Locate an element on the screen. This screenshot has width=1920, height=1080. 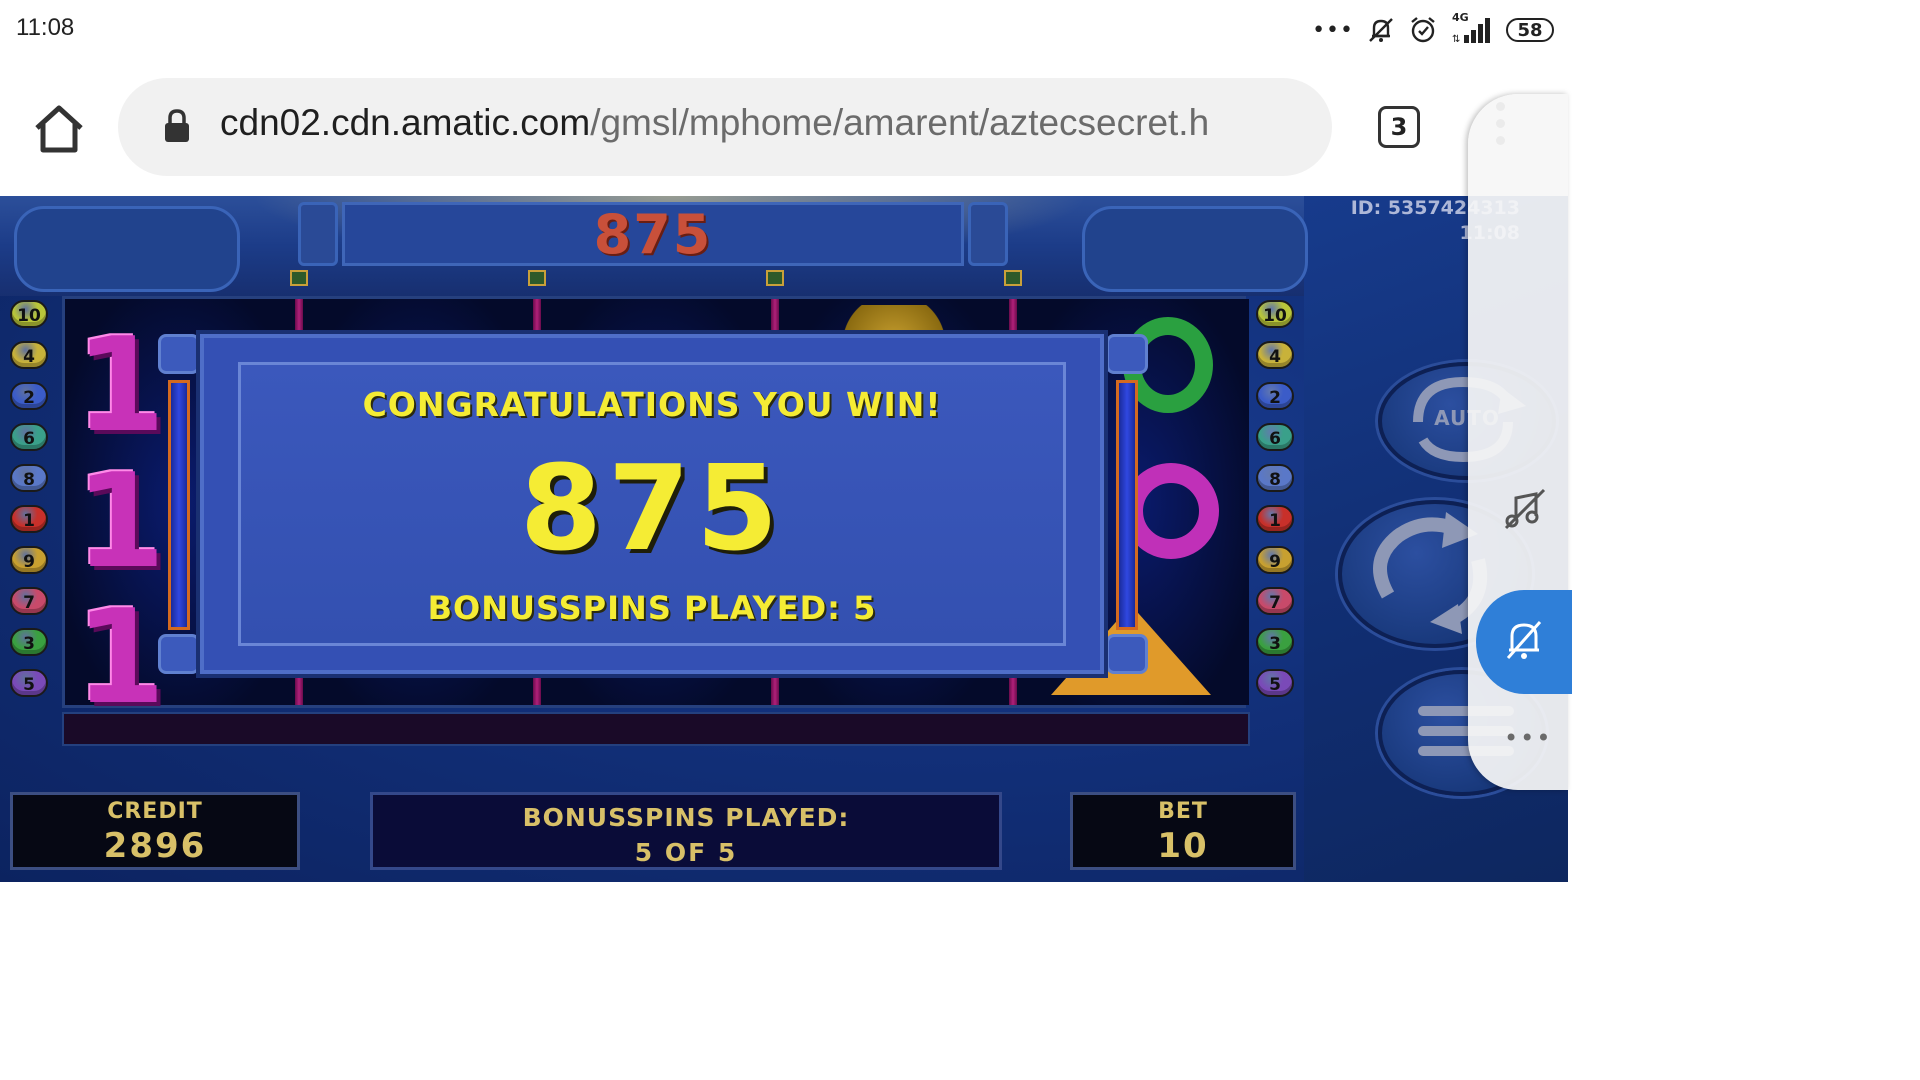
credit-panel: CREDIT 2896 is located at coordinates (155, 831).